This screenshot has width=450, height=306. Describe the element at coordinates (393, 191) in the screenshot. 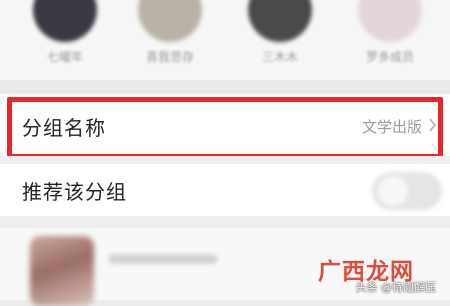

I see `toggle-knob` at that location.